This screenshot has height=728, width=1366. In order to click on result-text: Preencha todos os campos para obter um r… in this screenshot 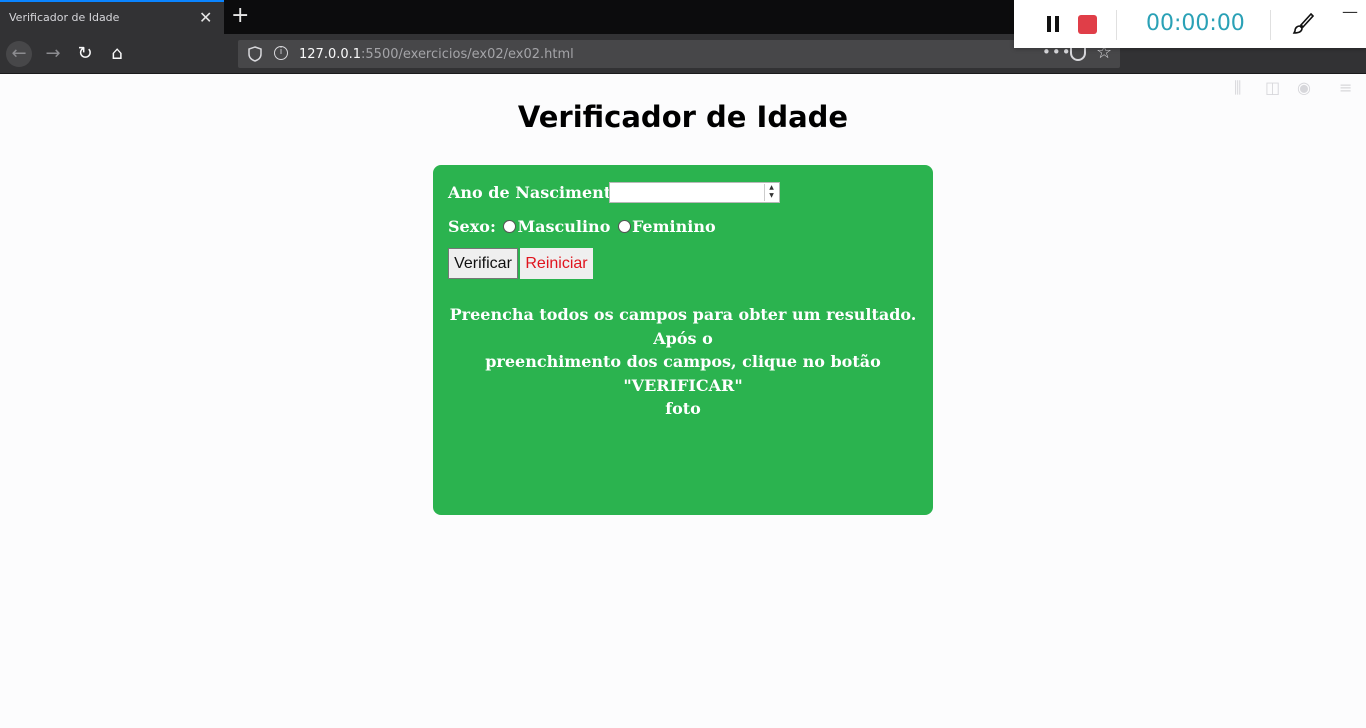, I will do `click(683, 362)`.